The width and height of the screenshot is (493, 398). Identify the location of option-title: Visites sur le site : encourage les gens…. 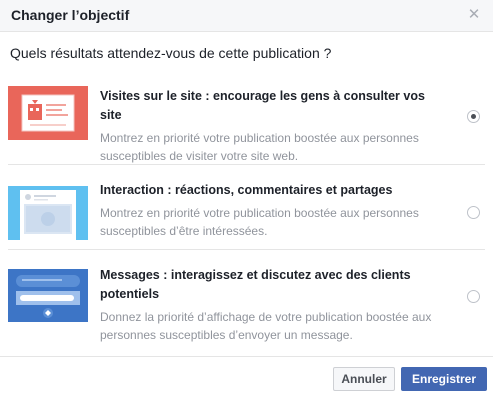
(262, 105).